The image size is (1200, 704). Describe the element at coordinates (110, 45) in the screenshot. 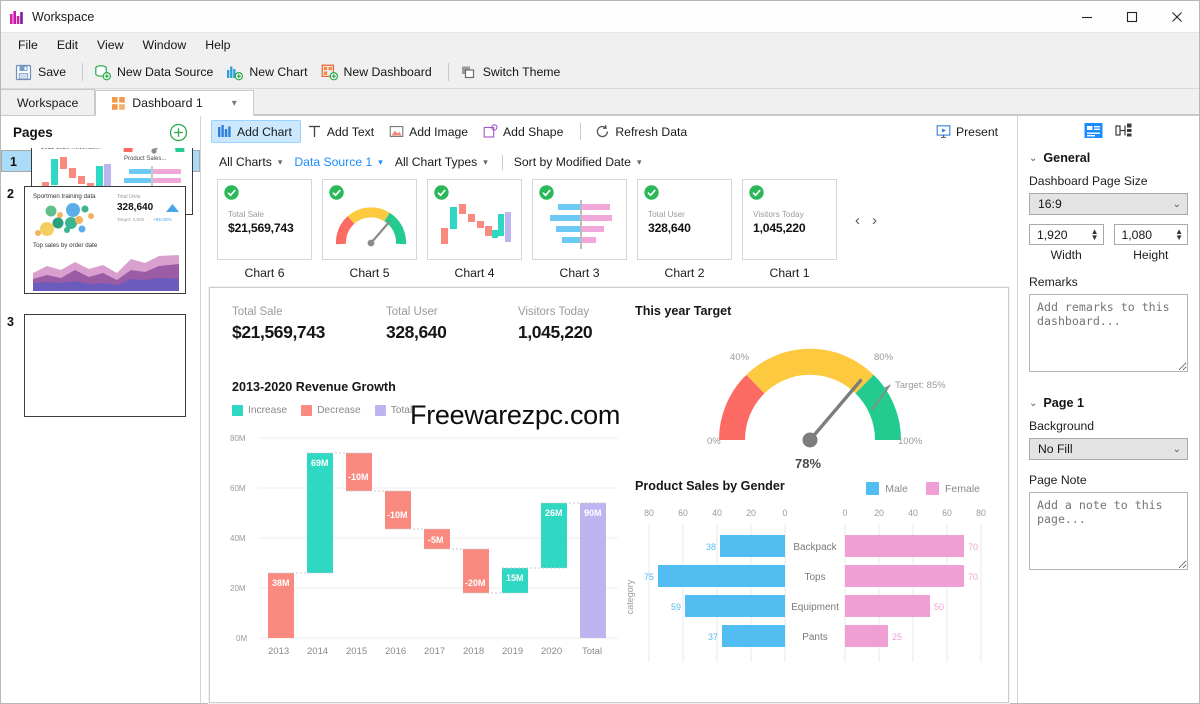

I see `menu-view: View` at that location.